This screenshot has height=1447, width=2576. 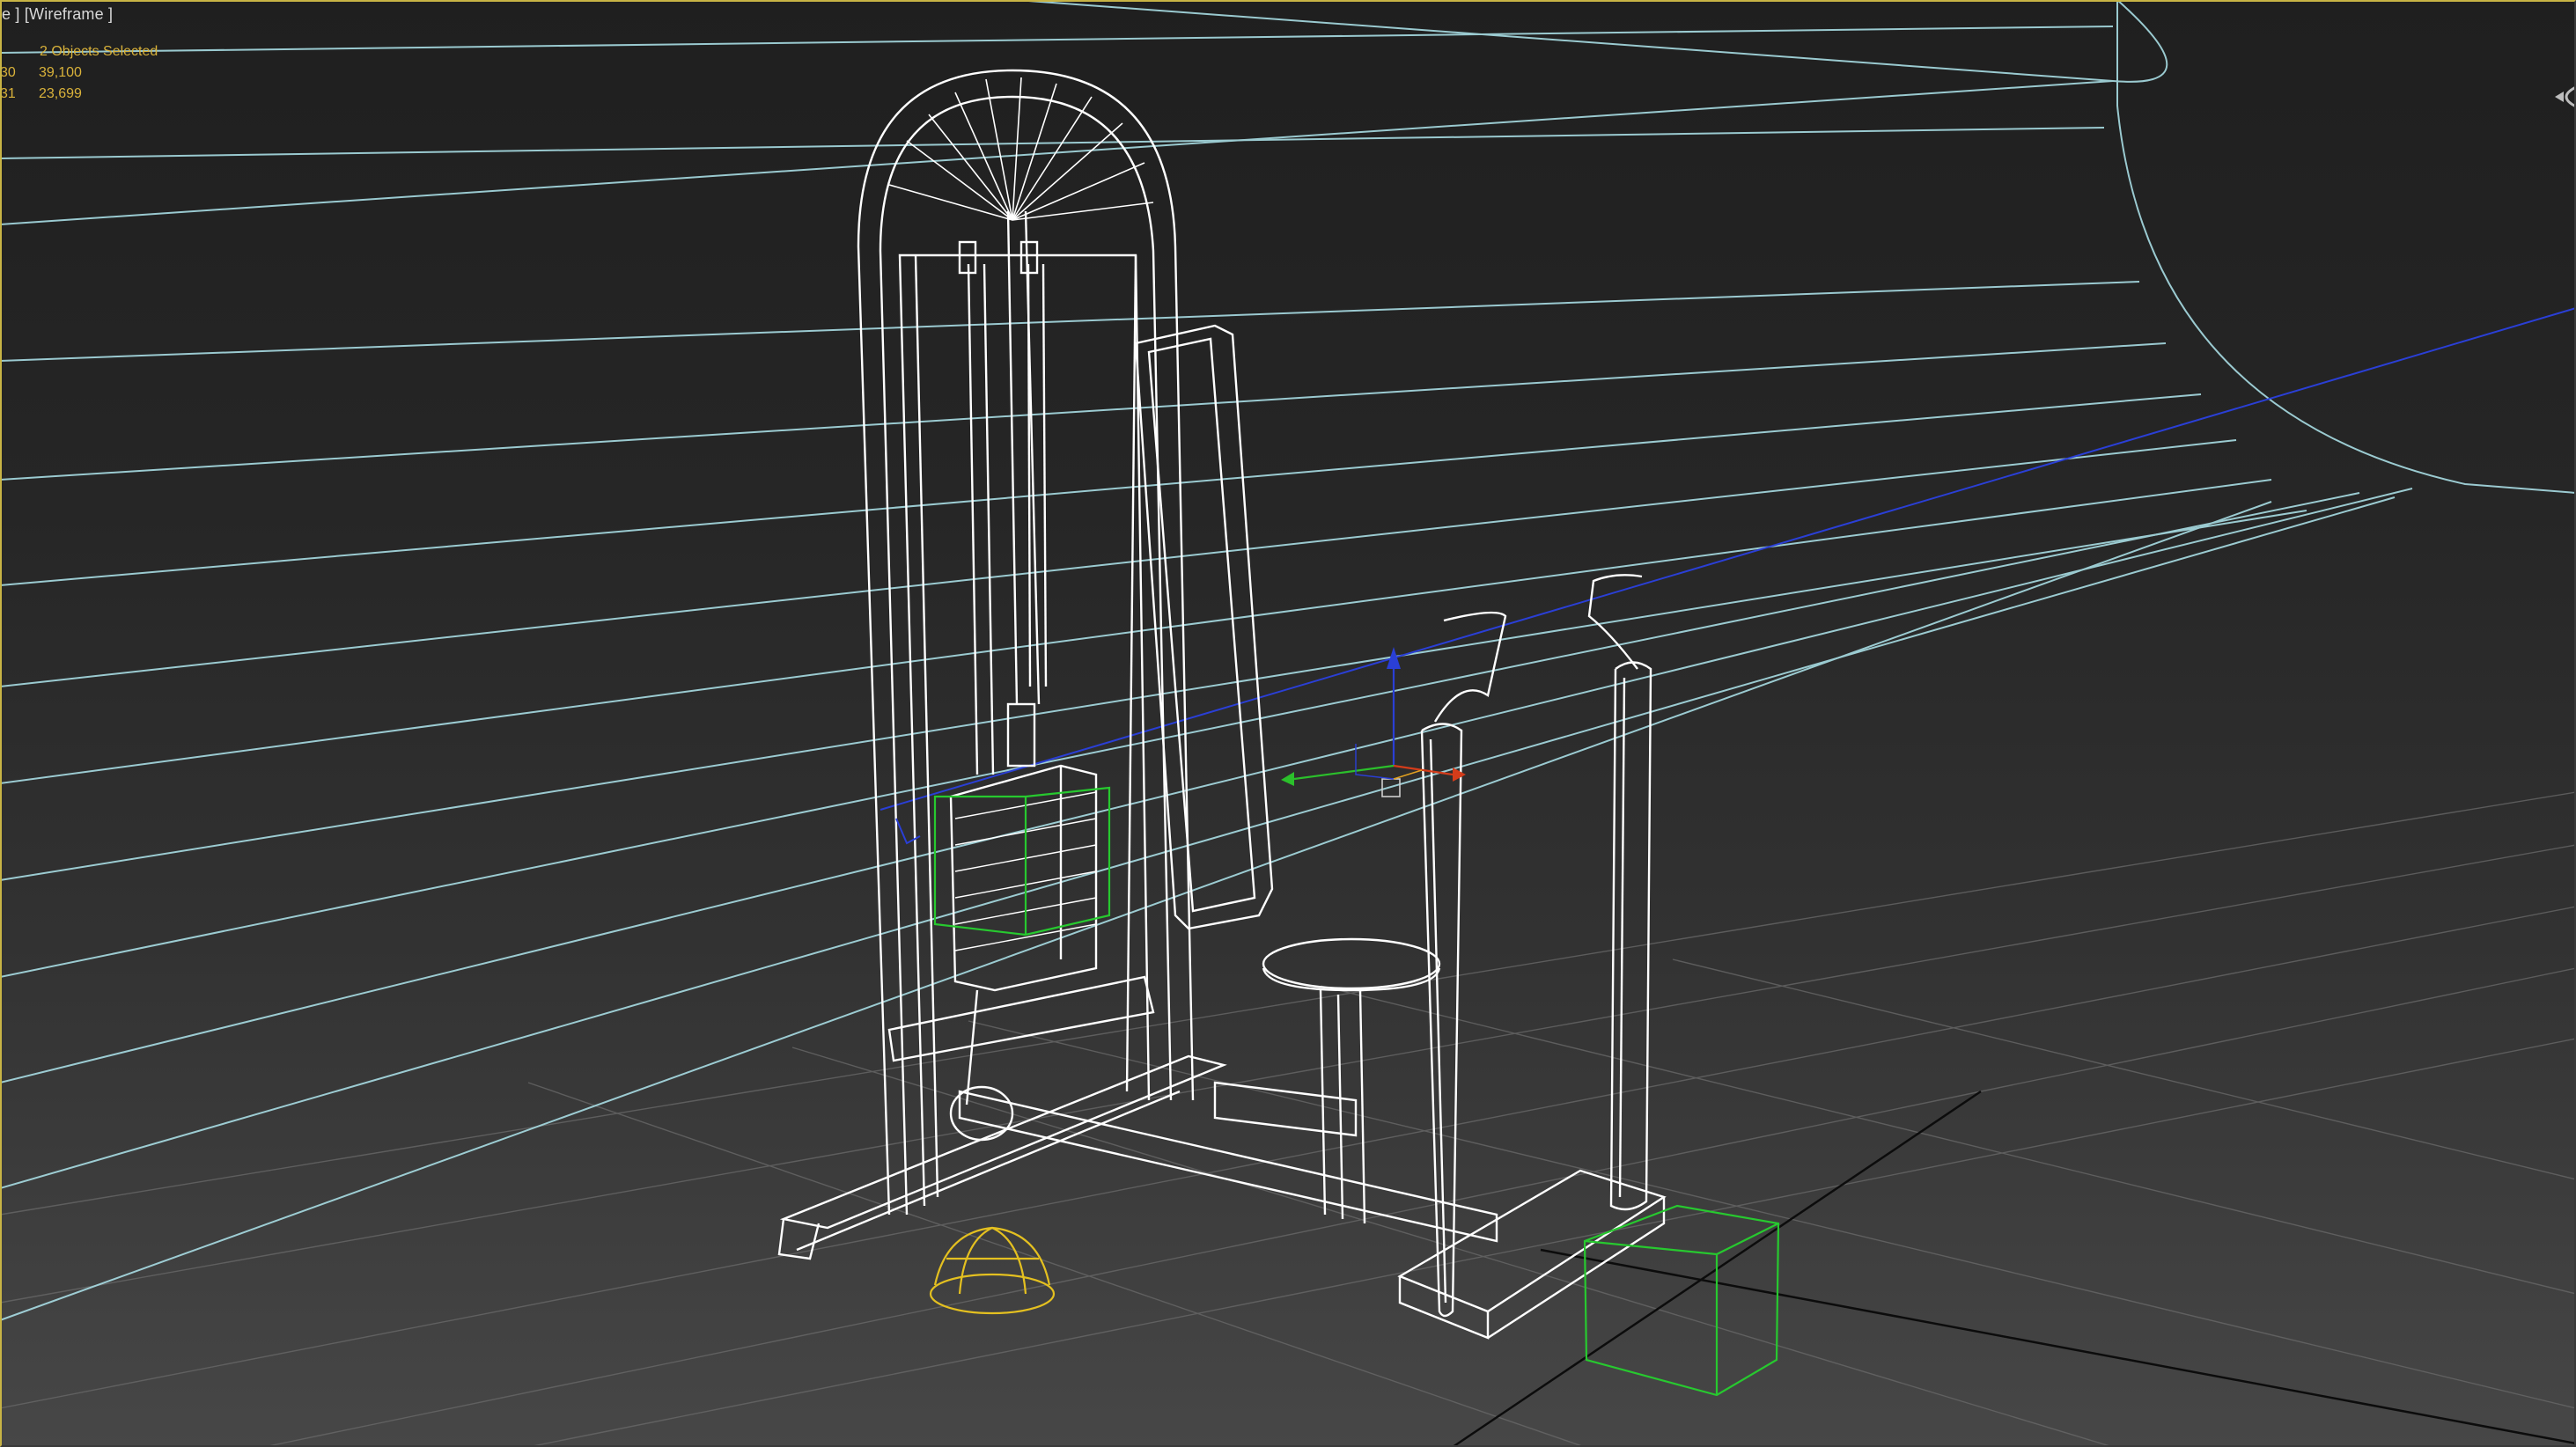 What do you see at coordinates (908, 831) in the screenshot?
I see `pivot-marker` at bounding box center [908, 831].